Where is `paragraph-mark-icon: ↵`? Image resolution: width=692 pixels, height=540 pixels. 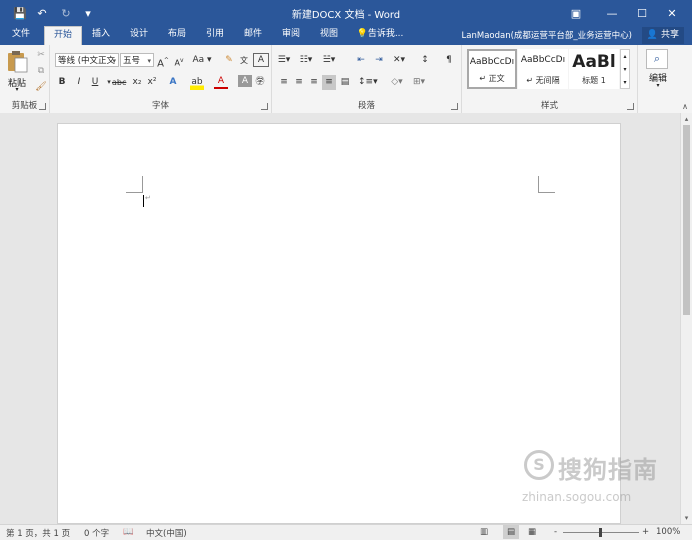
paragraph-mark-icon: ↵ is located at coordinates (148, 198).